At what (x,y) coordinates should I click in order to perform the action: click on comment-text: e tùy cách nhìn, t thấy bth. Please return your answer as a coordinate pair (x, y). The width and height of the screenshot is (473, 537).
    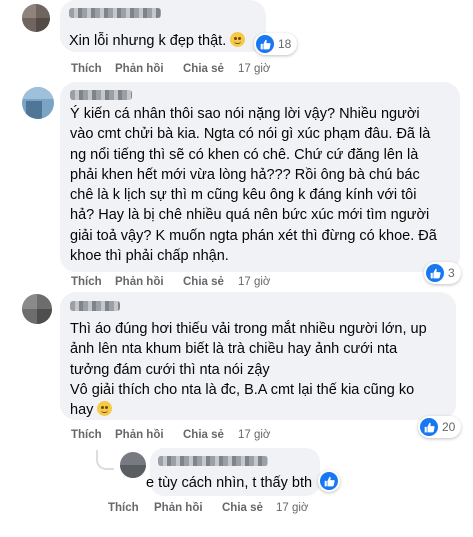
    Looking at the image, I should click on (229, 483).